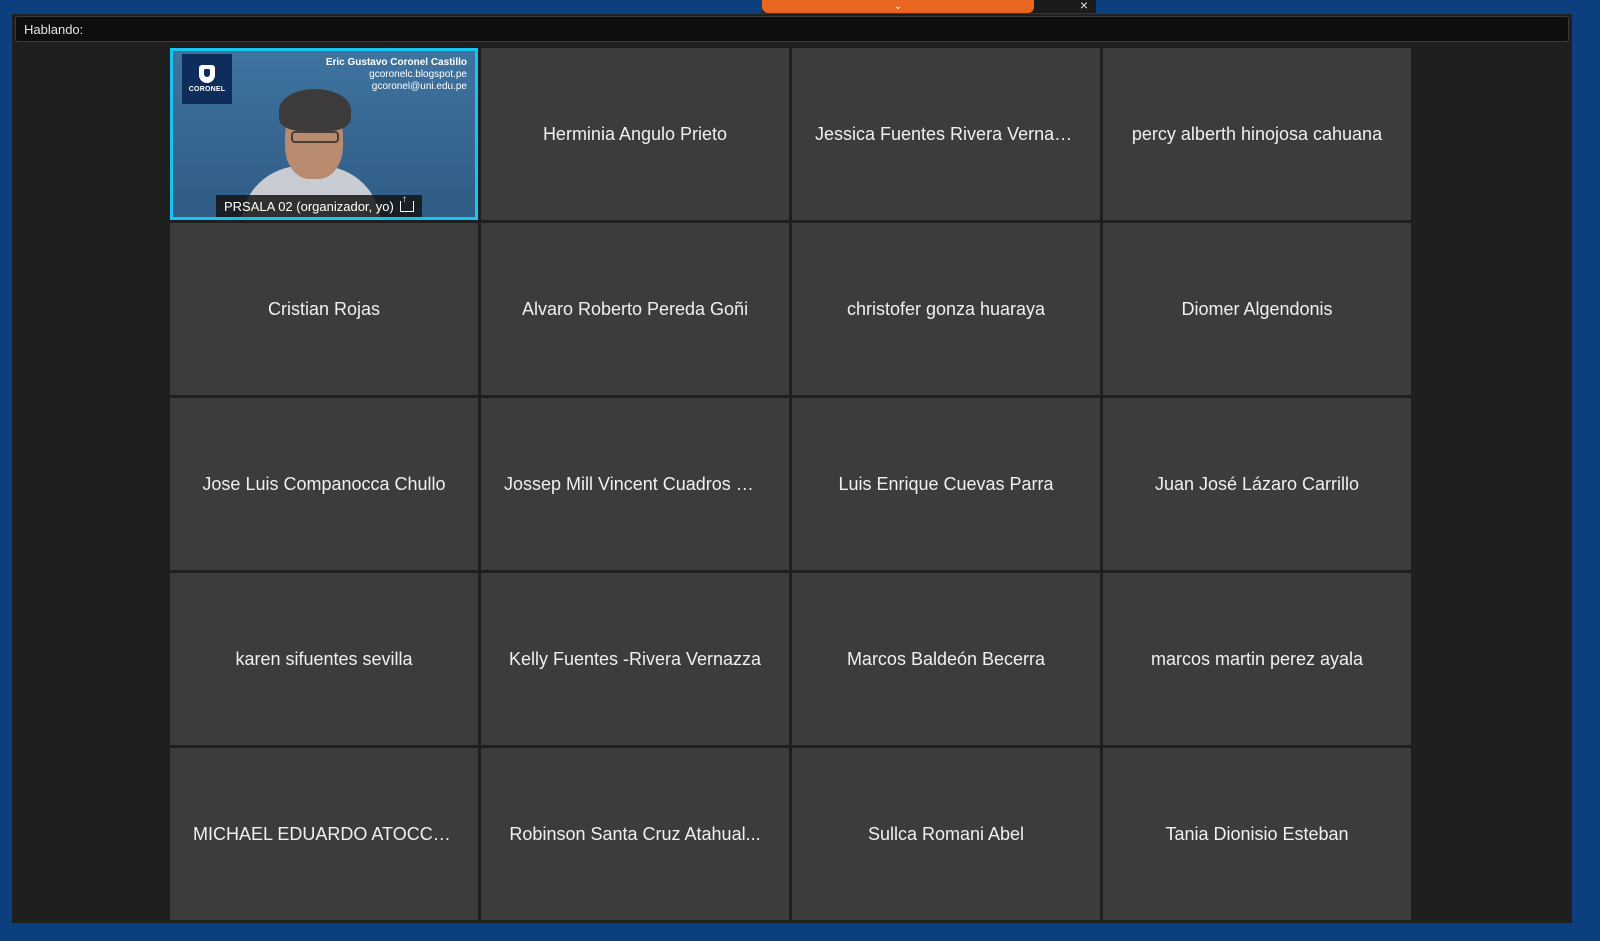  I want to click on participant-tile: Marcos Baldeón Becerra, so click(946, 659).